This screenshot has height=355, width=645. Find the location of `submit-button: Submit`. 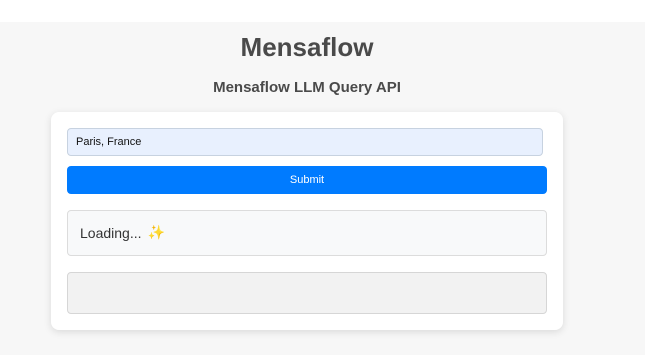

submit-button: Submit is located at coordinates (307, 180).